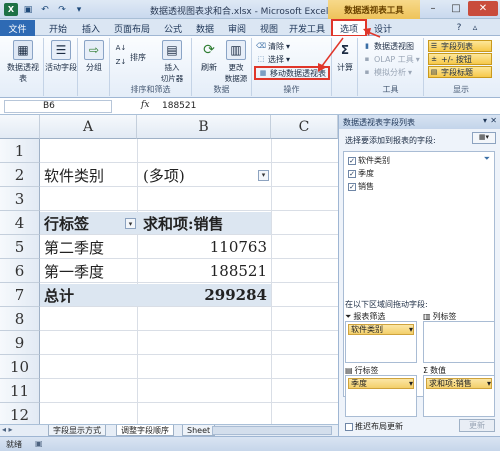 The width and height of the screenshot is (500, 451). I want to click on horizontal-scrollbar, so click(272, 430).